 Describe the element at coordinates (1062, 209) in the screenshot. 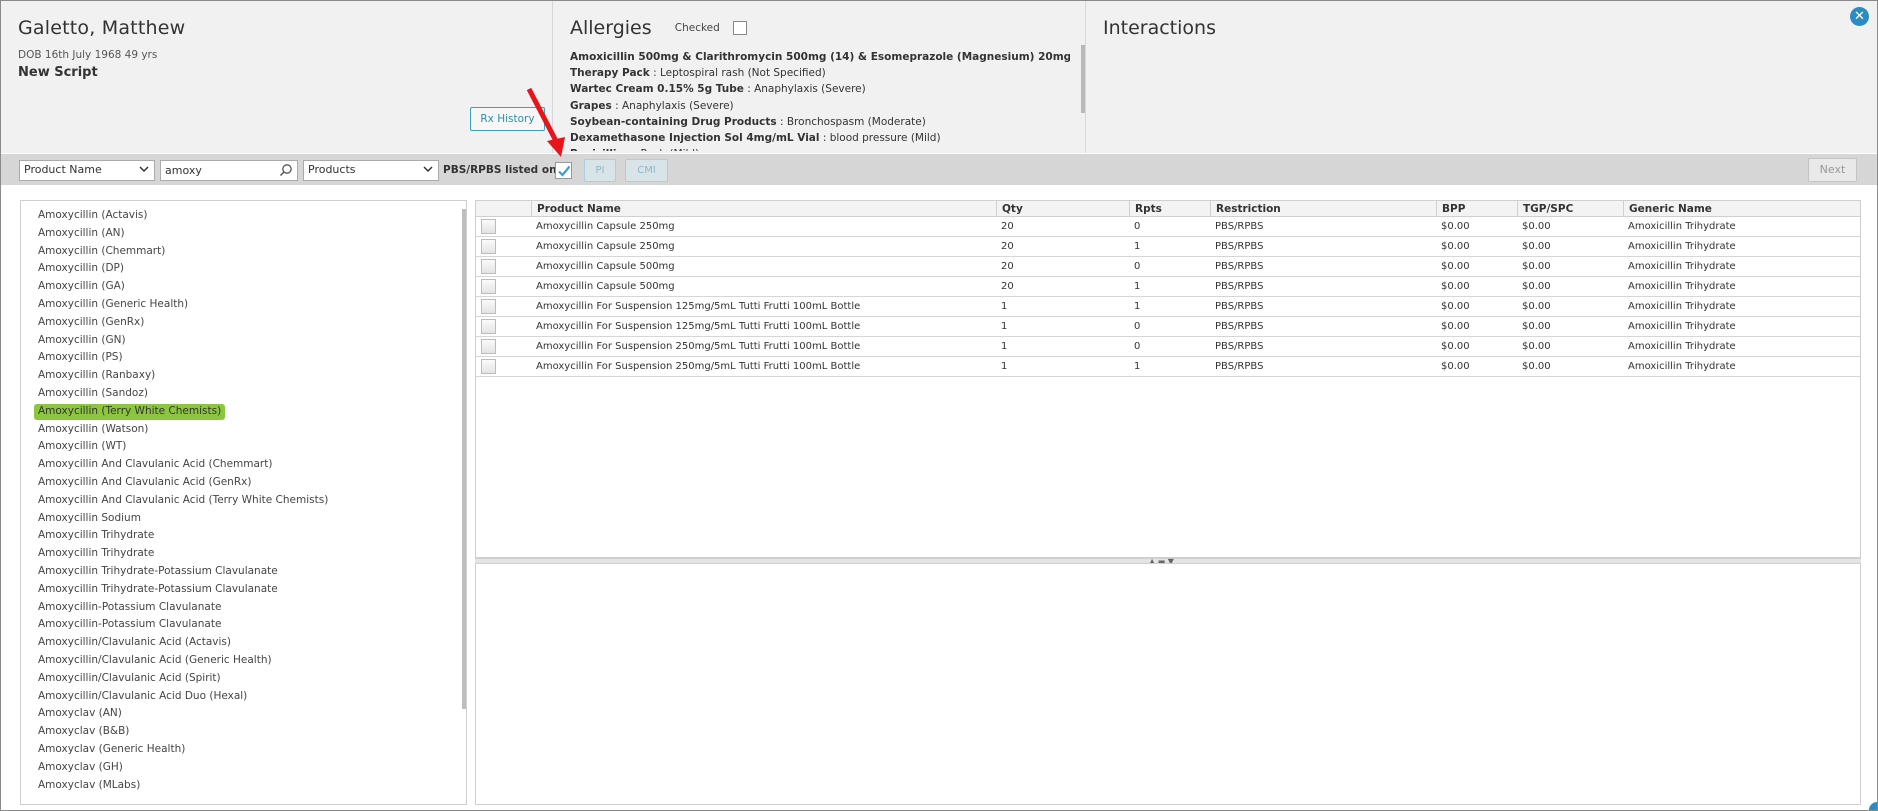

I see `grid-header-qty: Qty` at that location.